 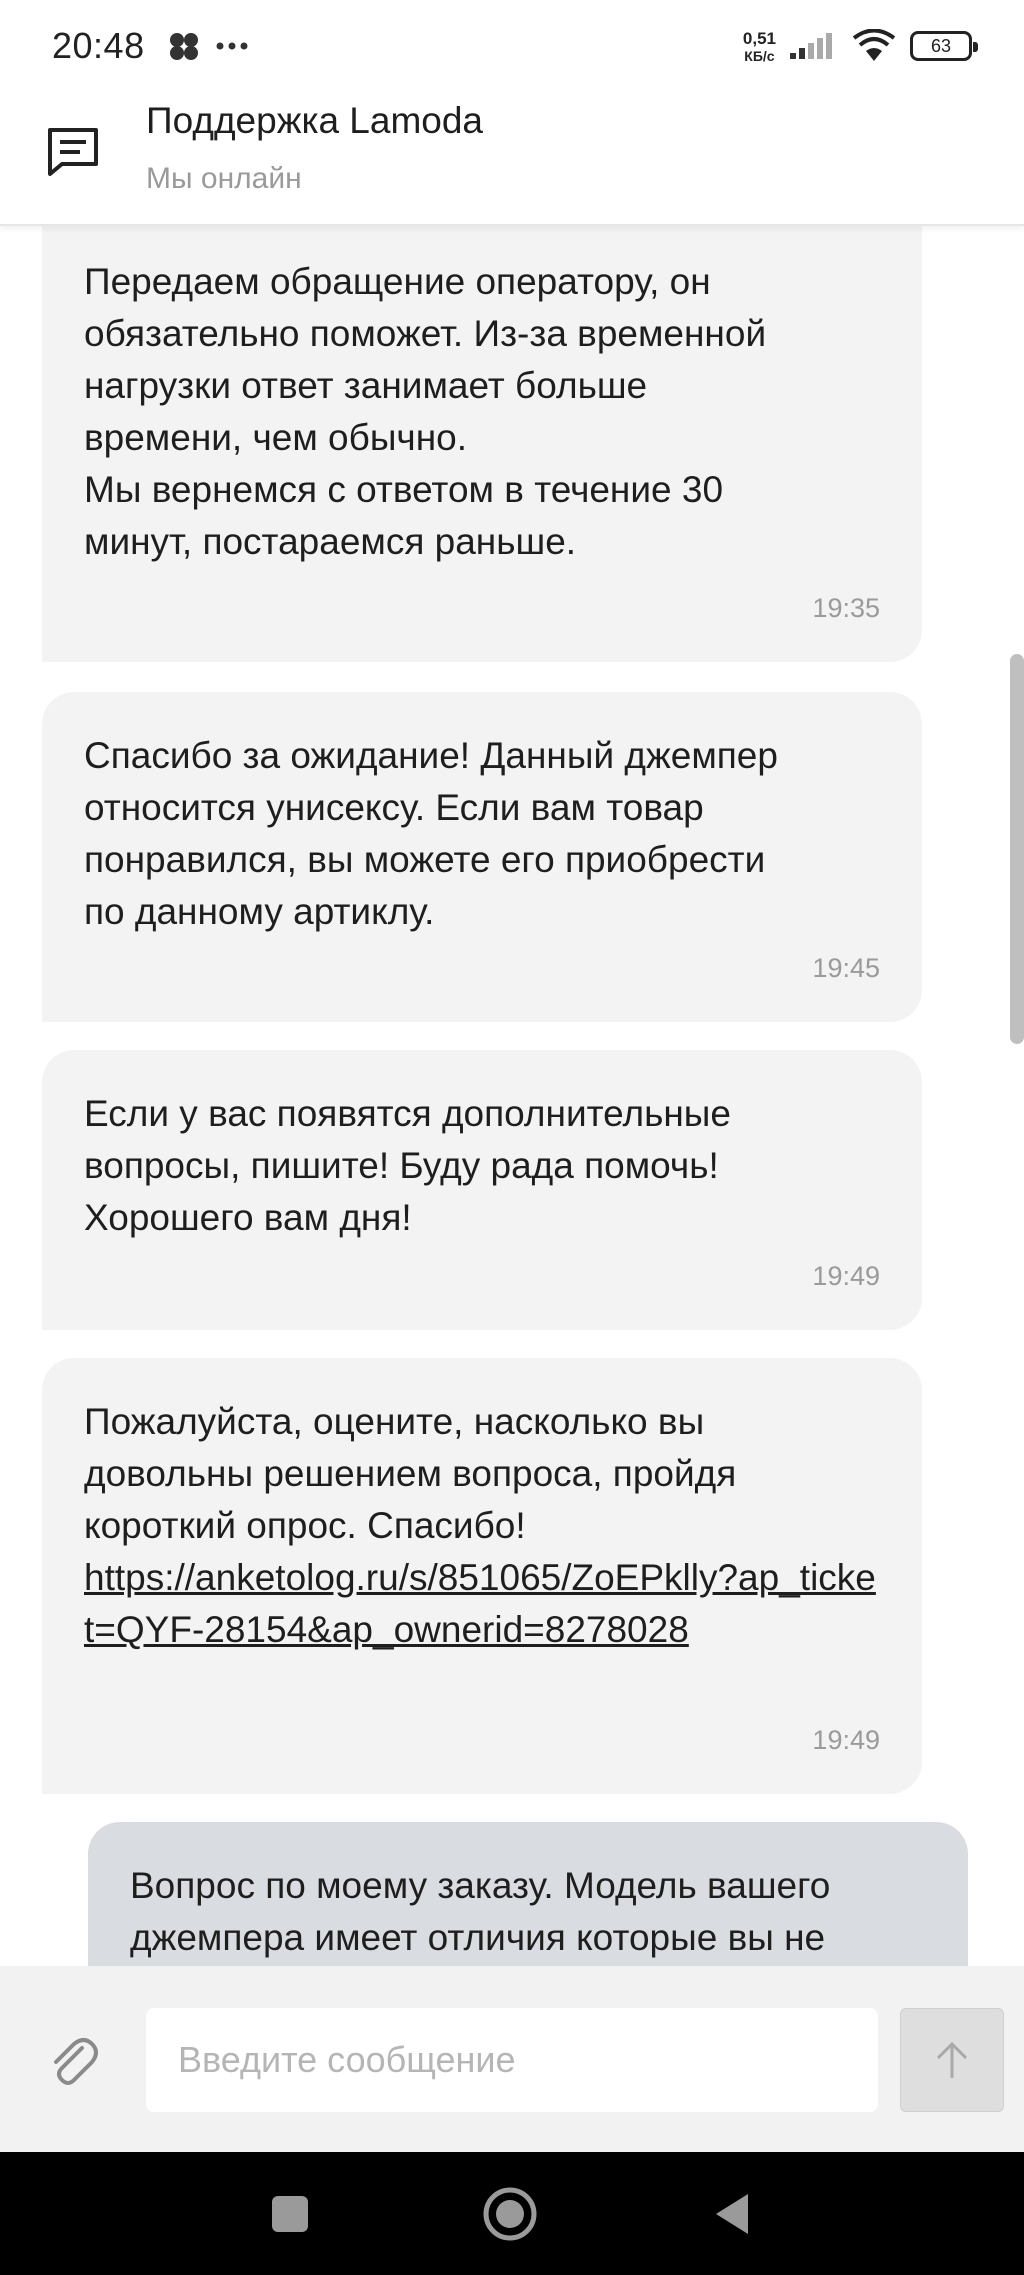 I want to click on chat-bubble-icon, so click(x=73, y=151).